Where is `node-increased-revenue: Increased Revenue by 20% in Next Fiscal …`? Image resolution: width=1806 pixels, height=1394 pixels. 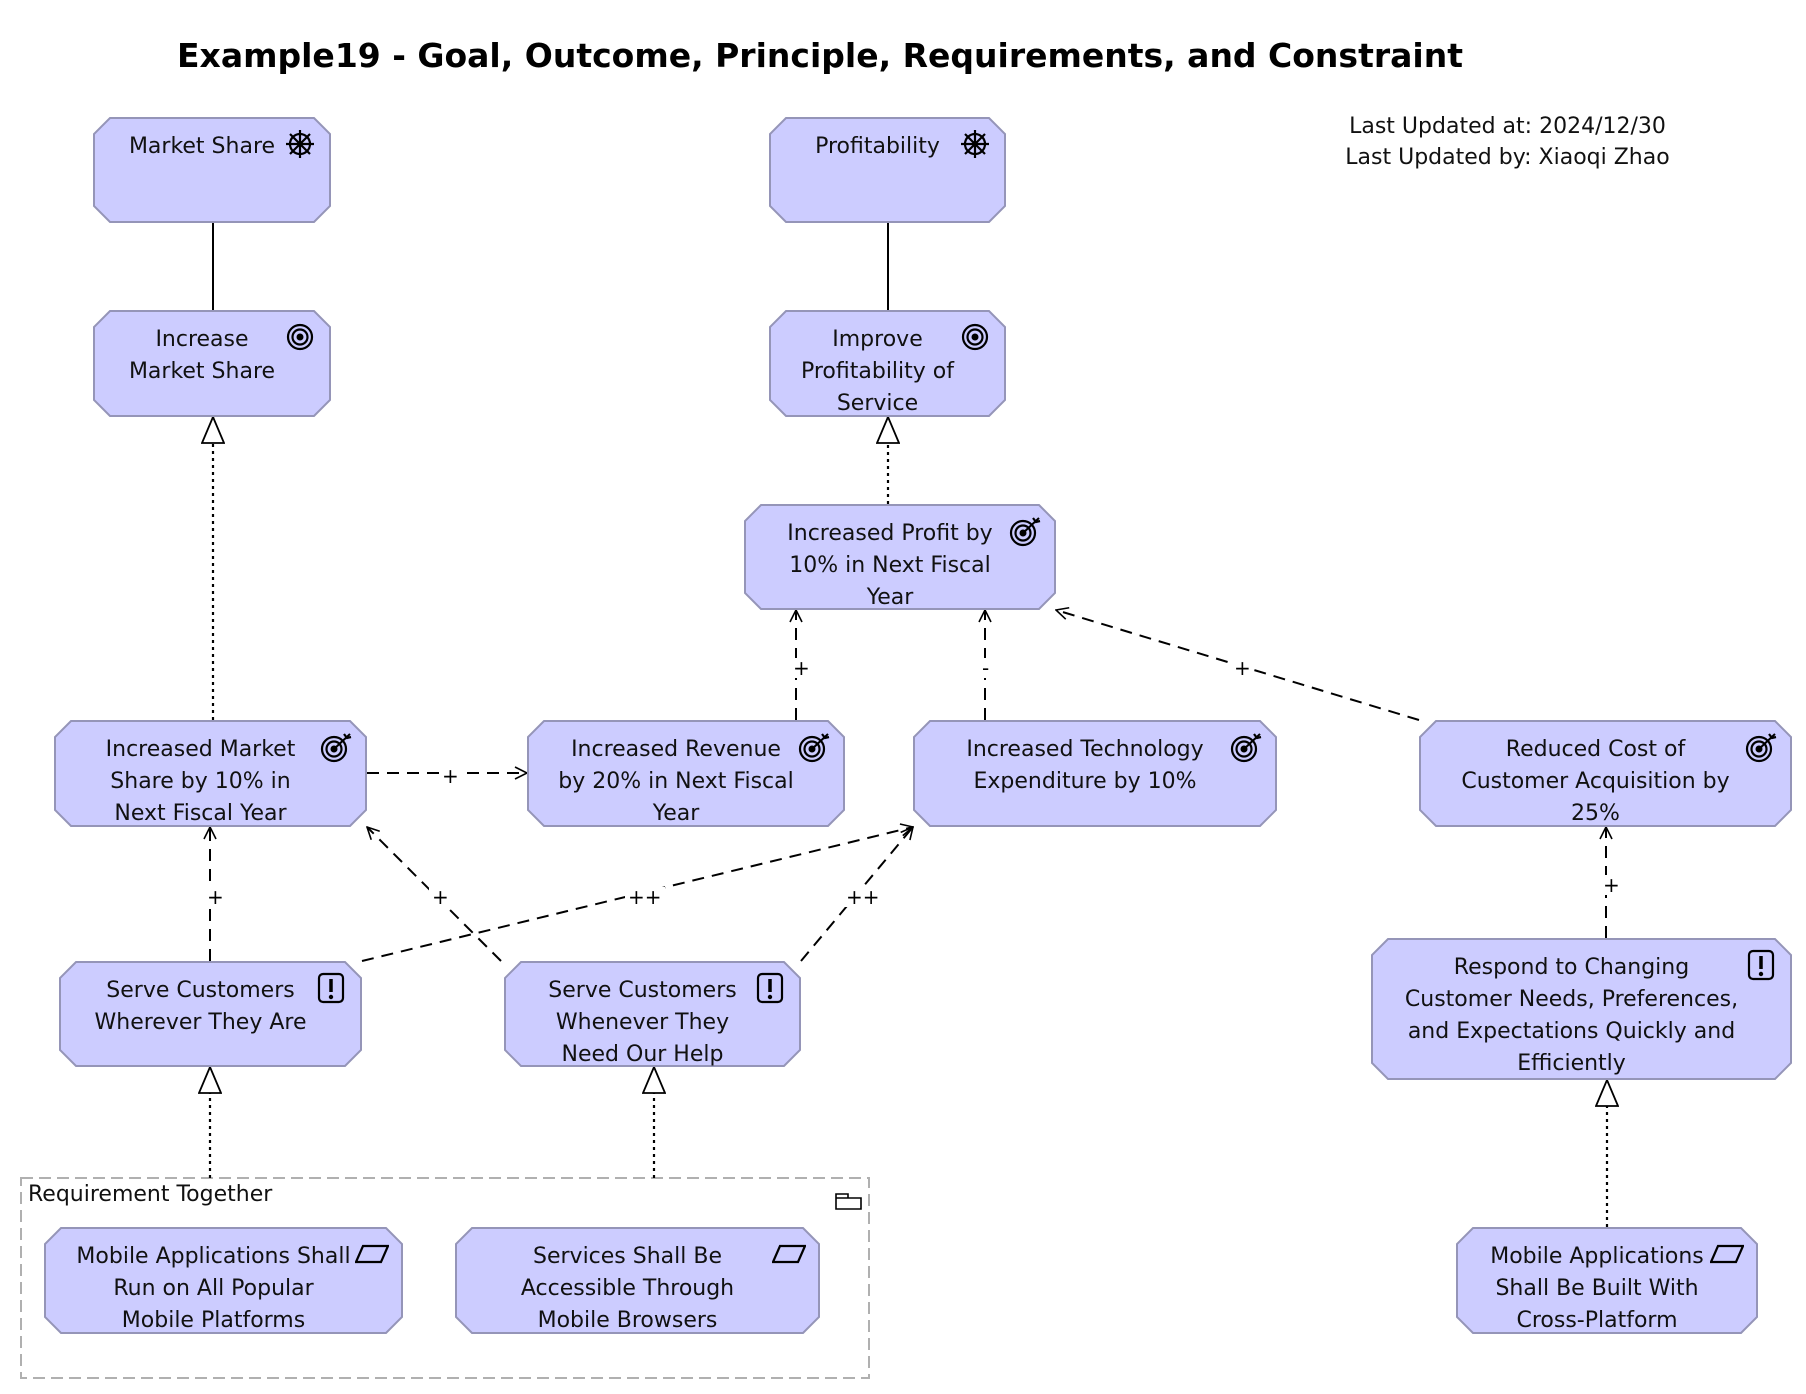 node-increased-revenue: Increased Revenue by 20% in Next Fiscal … is located at coordinates (686, 773).